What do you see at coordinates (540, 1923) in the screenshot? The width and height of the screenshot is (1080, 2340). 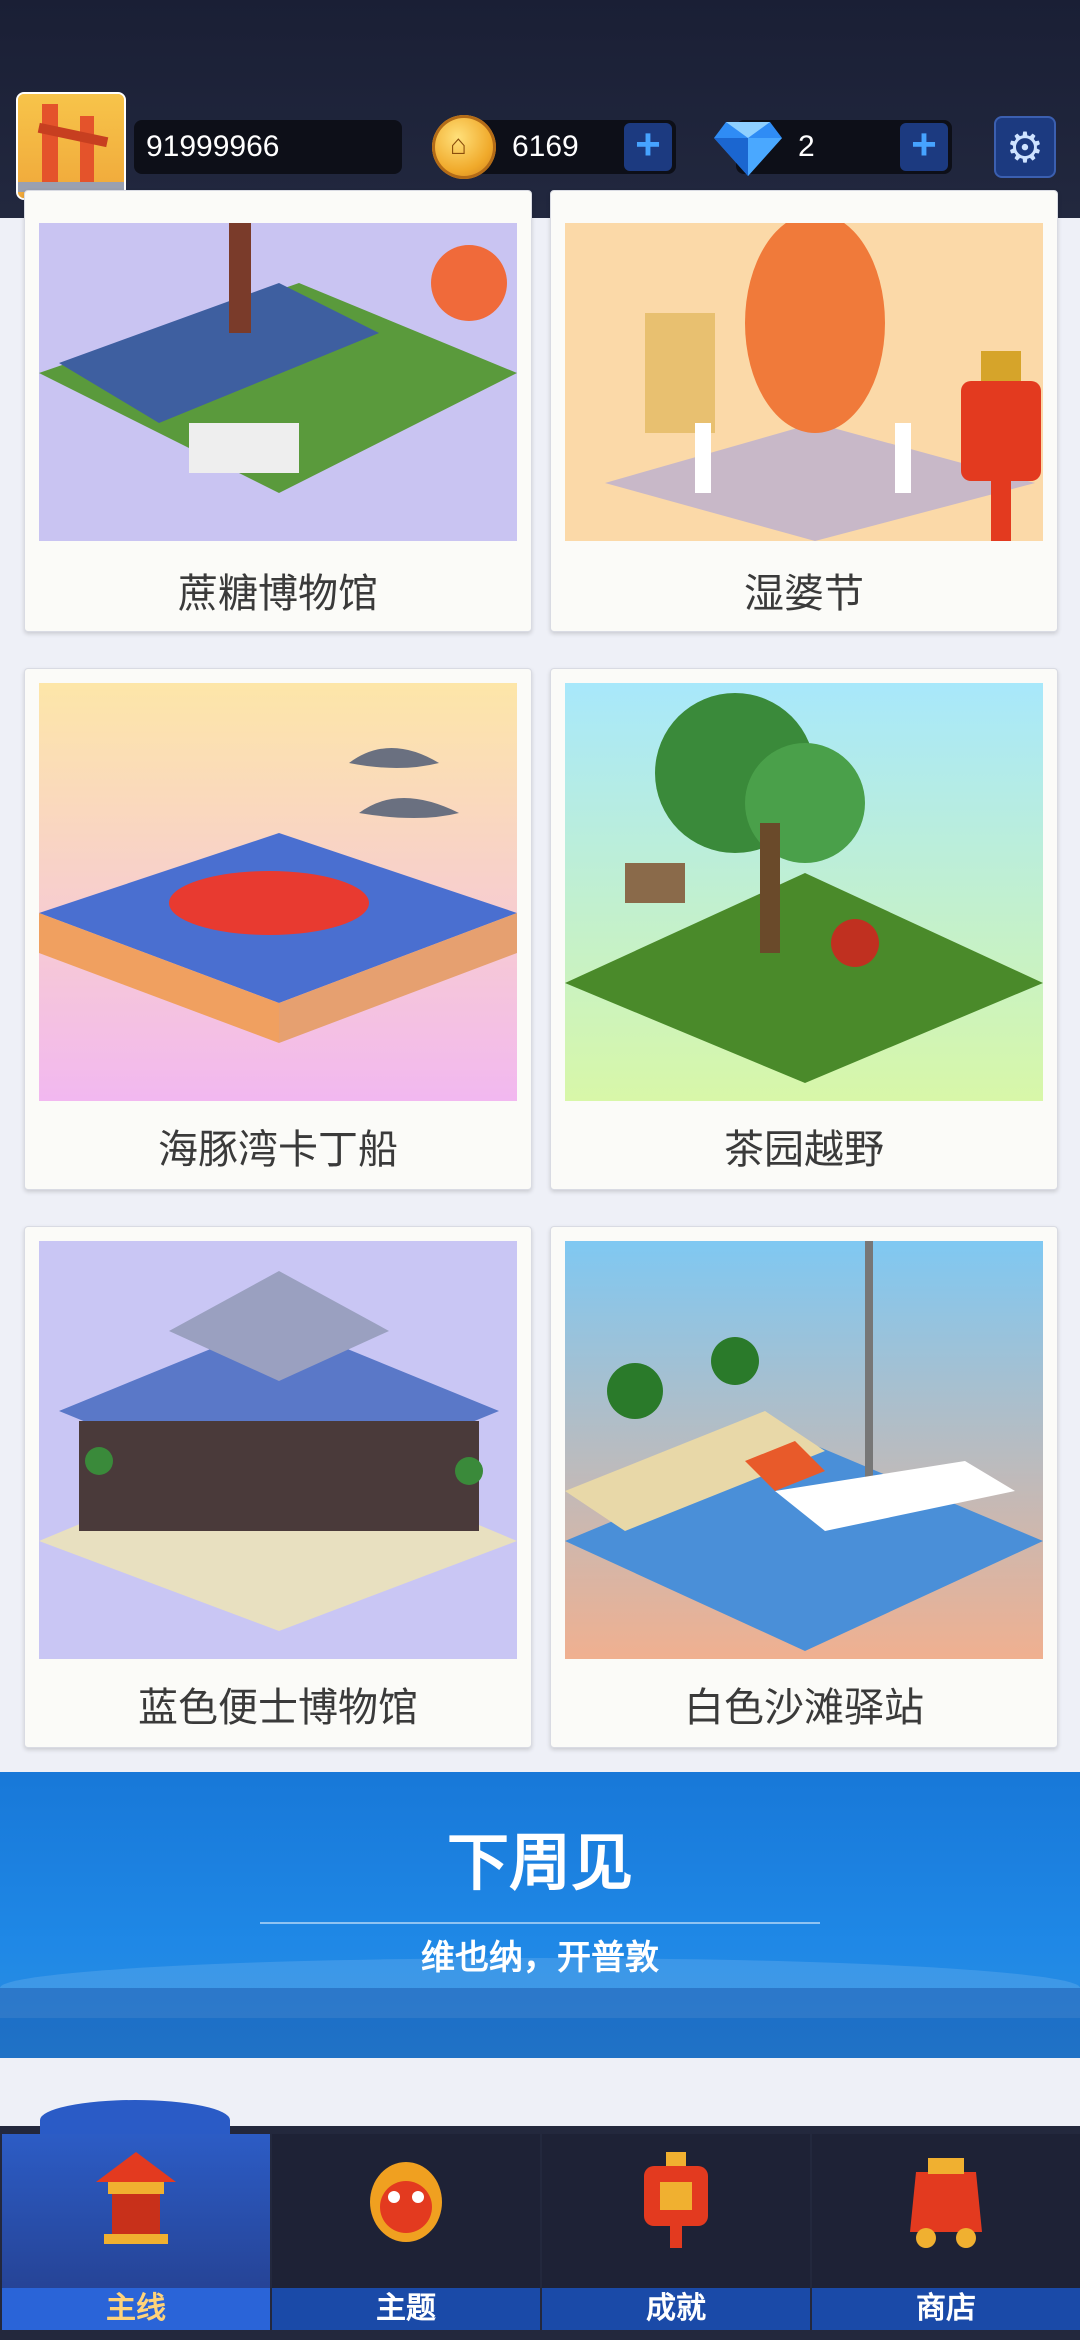 I see `banner-divider` at bounding box center [540, 1923].